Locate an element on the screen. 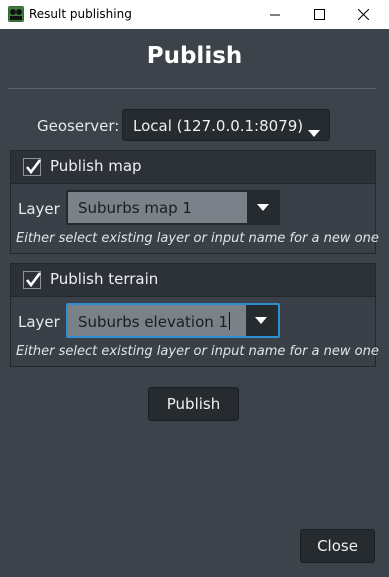 This screenshot has height=577, width=389. geoserver-select: Local (127.0.0.1:8079) is located at coordinates (226, 125).